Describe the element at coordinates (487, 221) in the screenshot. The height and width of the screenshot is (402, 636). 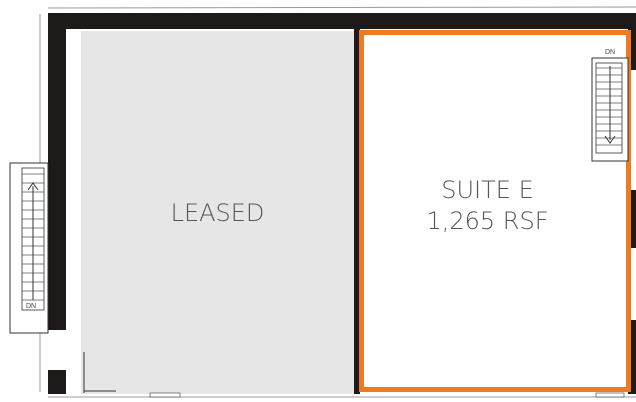
I see `suite-e-area: 1,265 RSF` at that location.